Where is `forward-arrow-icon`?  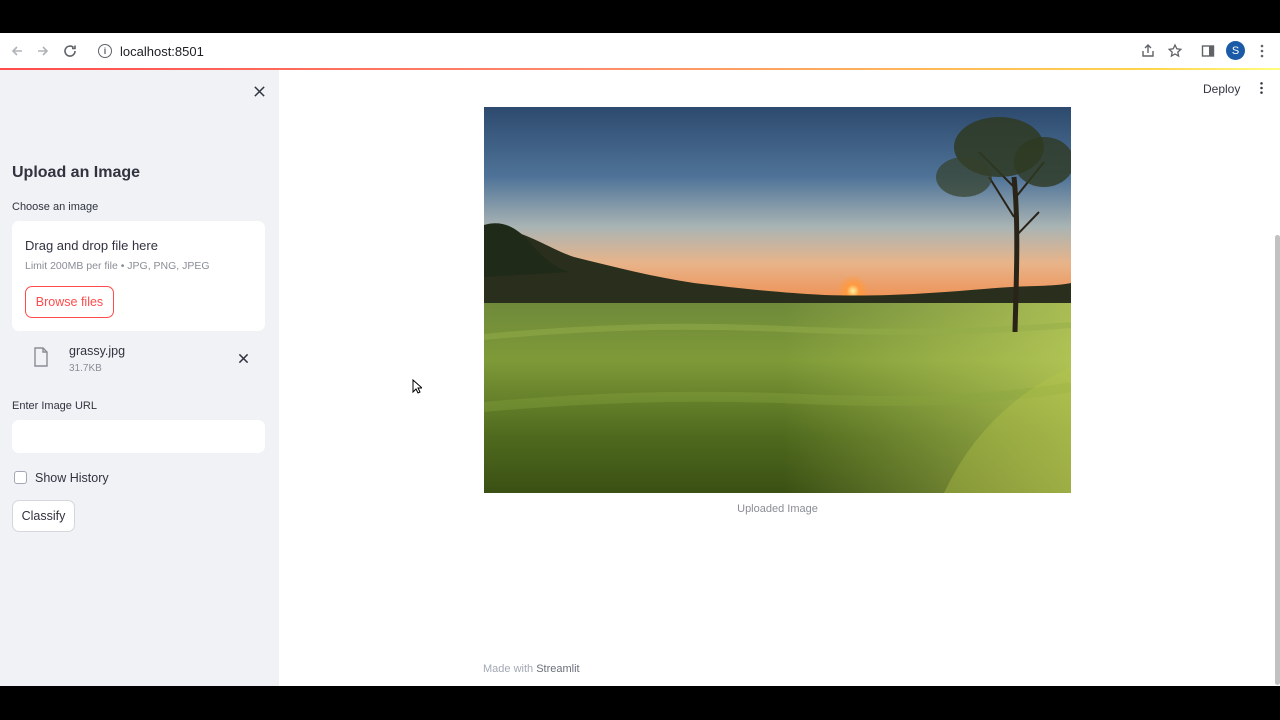
forward-arrow-icon is located at coordinates (43, 51).